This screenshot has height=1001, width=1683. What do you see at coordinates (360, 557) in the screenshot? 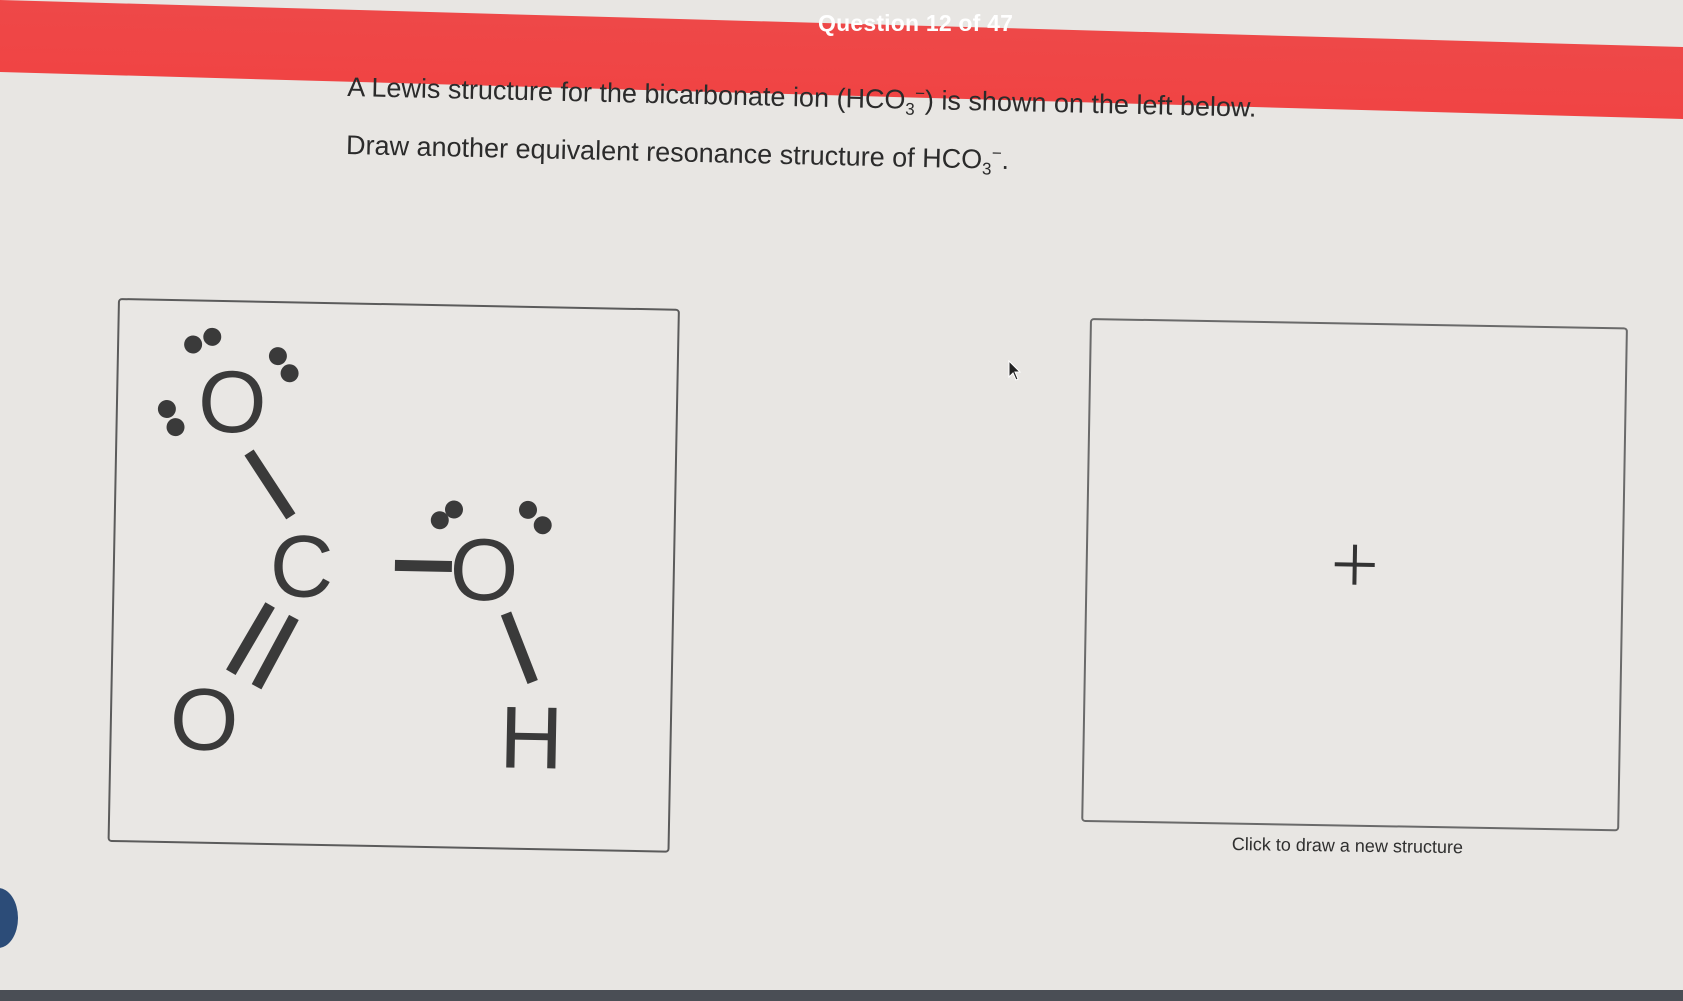
I see `lewis-structure-svg: O C O O H` at bounding box center [360, 557].